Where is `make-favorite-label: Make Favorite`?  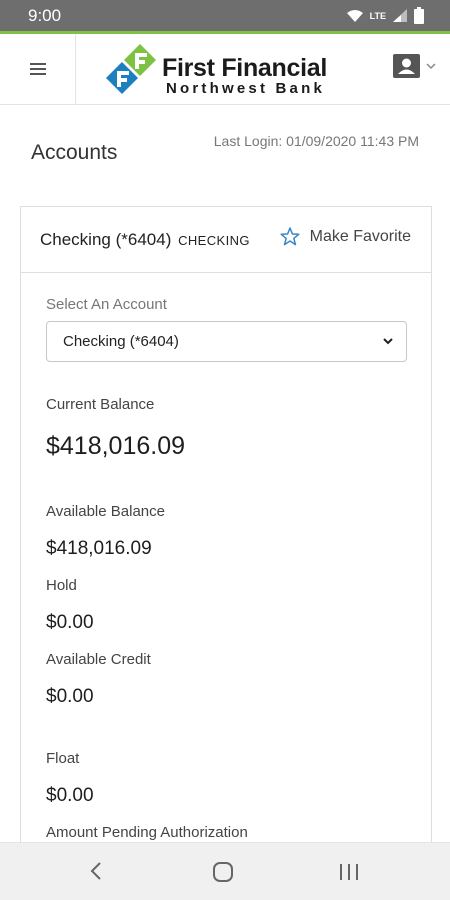
make-favorite-label: Make Favorite is located at coordinates (360, 236).